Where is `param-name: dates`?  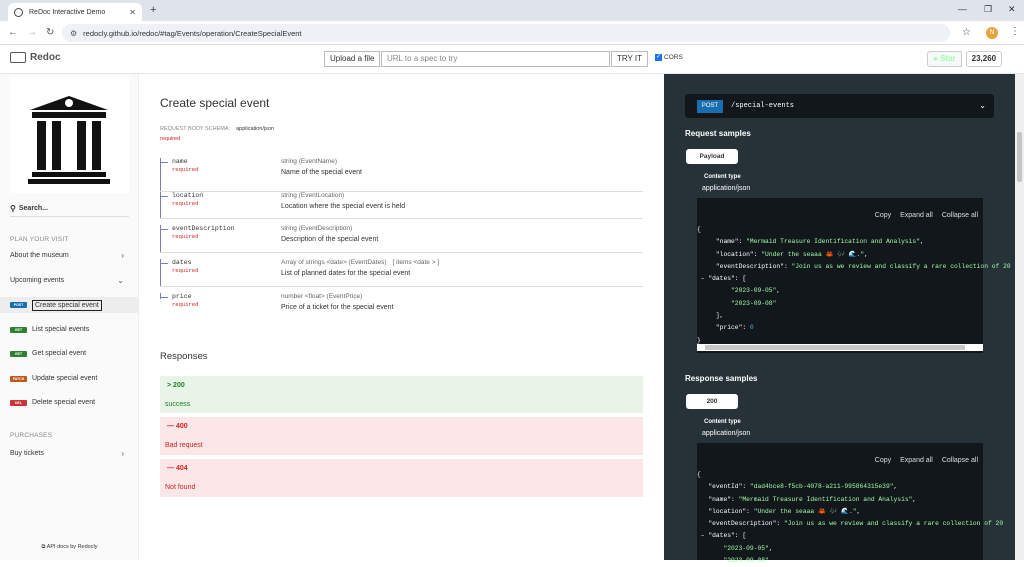 param-name: dates is located at coordinates (182, 262).